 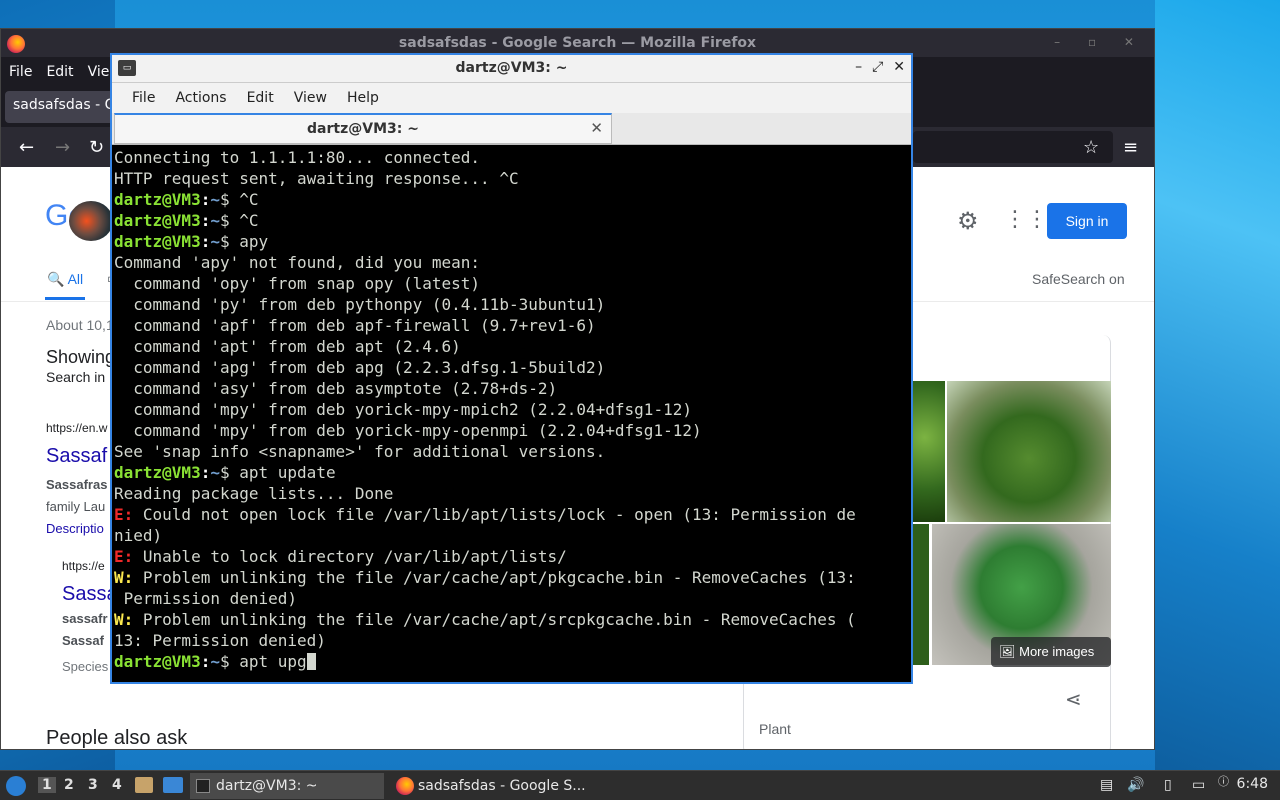 I want to click on file-manager-icon, so click(x=144, y=785).